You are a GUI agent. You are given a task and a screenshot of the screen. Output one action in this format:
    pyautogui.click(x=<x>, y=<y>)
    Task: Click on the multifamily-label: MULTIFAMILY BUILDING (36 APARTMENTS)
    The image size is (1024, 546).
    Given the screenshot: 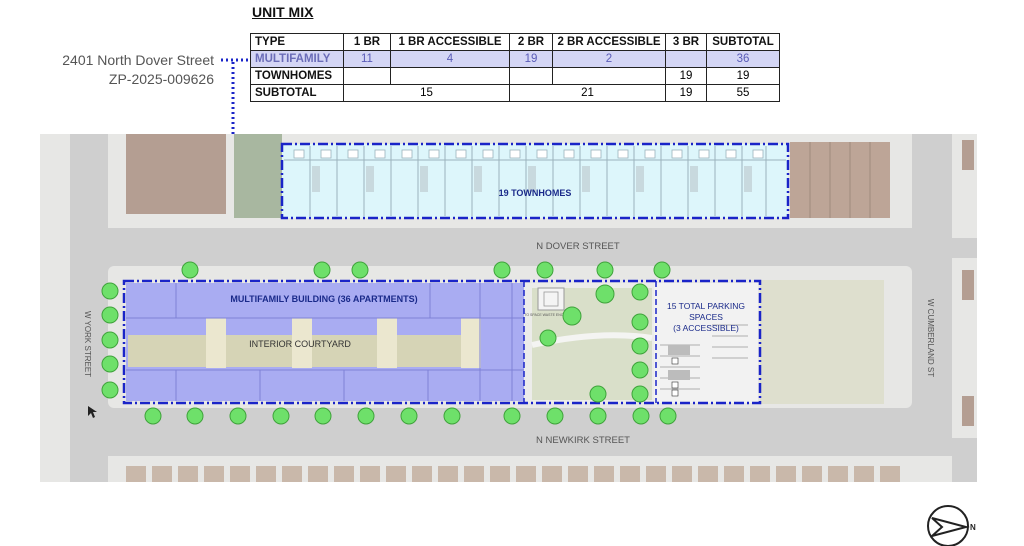 What is the action you would take?
    pyautogui.click(x=323, y=299)
    